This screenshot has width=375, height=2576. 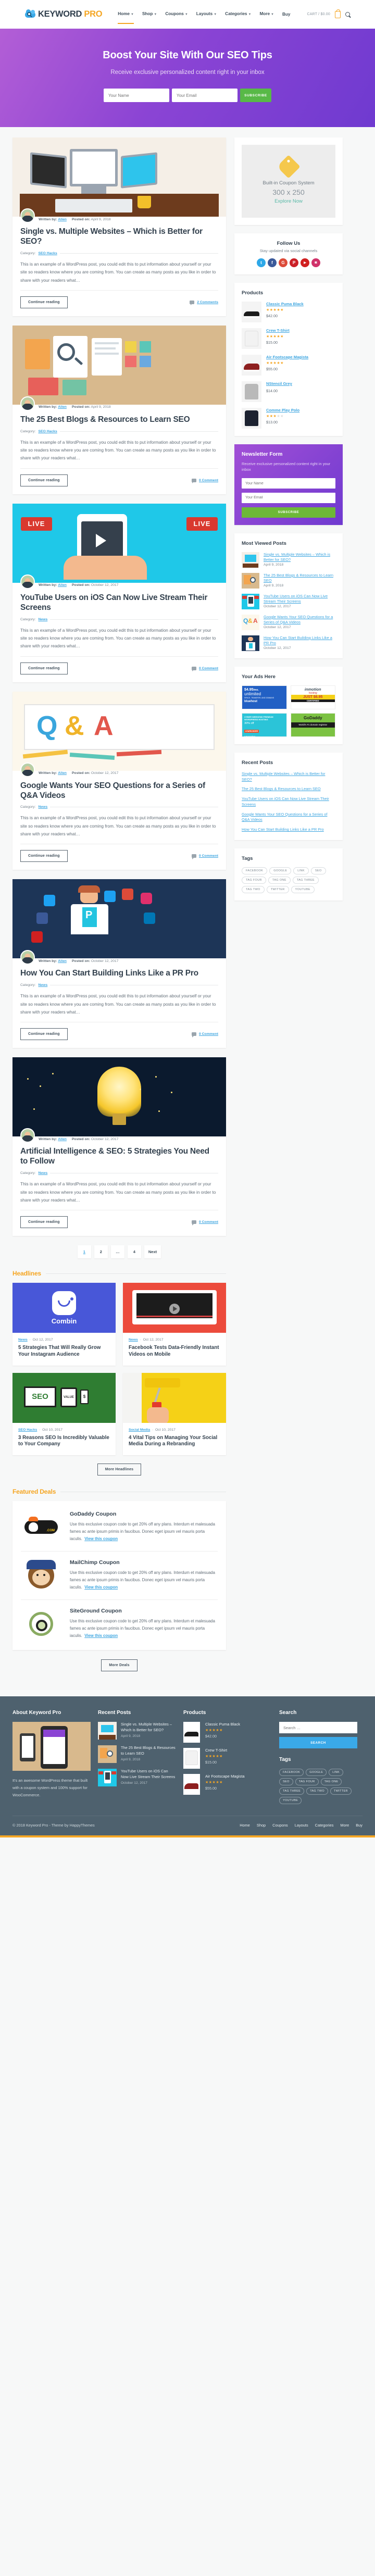 What do you see at coordinates (216, 1750) in the screenshot?
I see `footer-product-name: Crew T-Shirt` at bounding box center [216, 1750].